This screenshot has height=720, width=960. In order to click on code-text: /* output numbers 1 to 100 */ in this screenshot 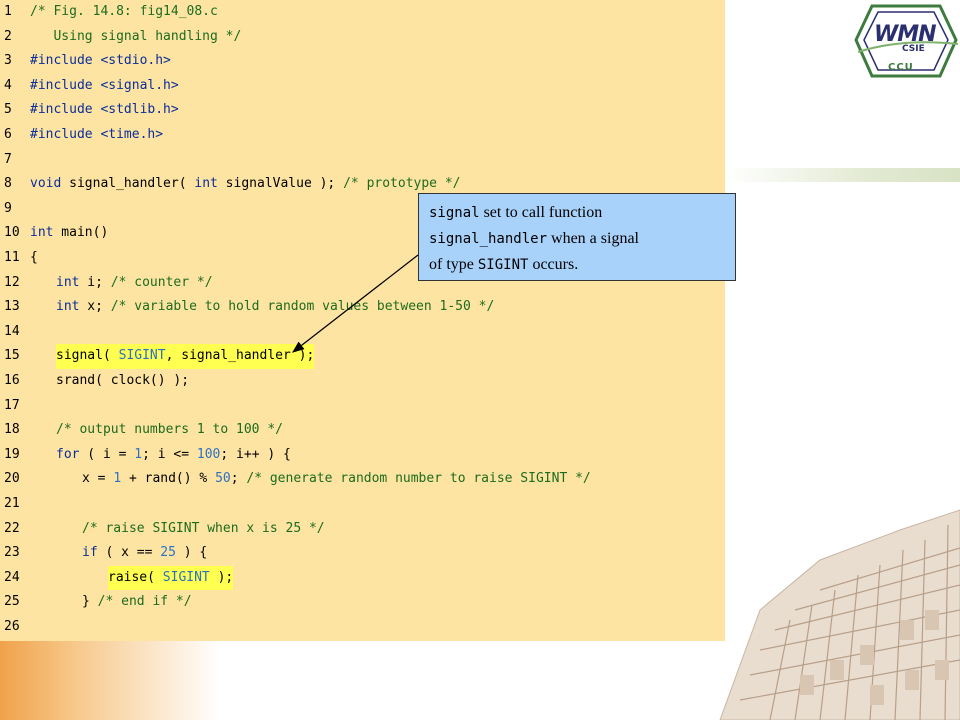, I will do `click(169, 430)`.